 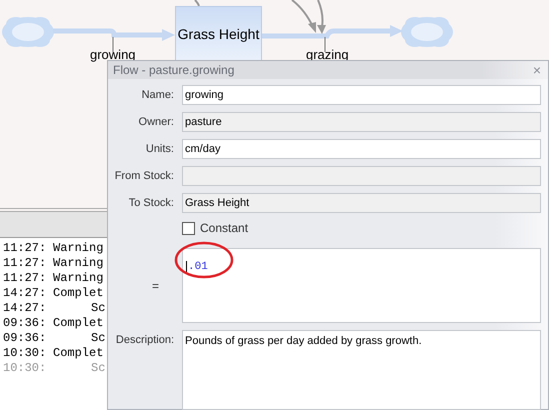 What do you see at coordinates (144, 176) in the screenshot?
I see `field-label: From Stock:` at bounding box center [144, 176].